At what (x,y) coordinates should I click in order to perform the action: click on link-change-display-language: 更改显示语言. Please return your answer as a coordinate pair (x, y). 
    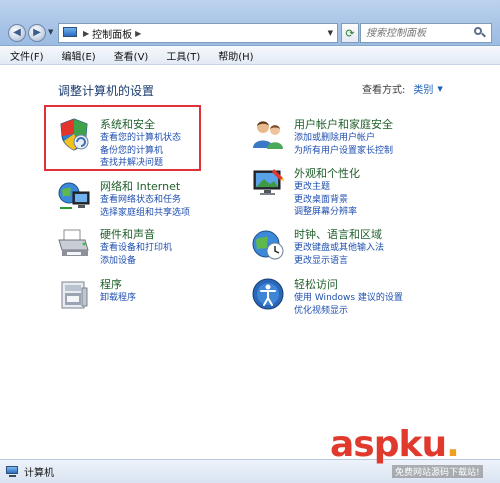
    Looking at the image, I should click on (339, 261).